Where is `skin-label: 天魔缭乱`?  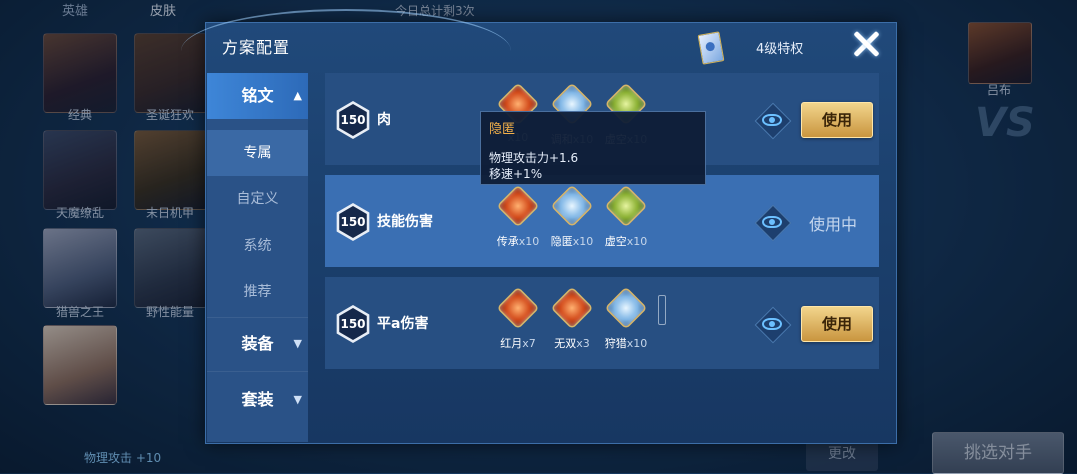
skin-label: 天魔缭乱 is located at coordinates (79, 213).